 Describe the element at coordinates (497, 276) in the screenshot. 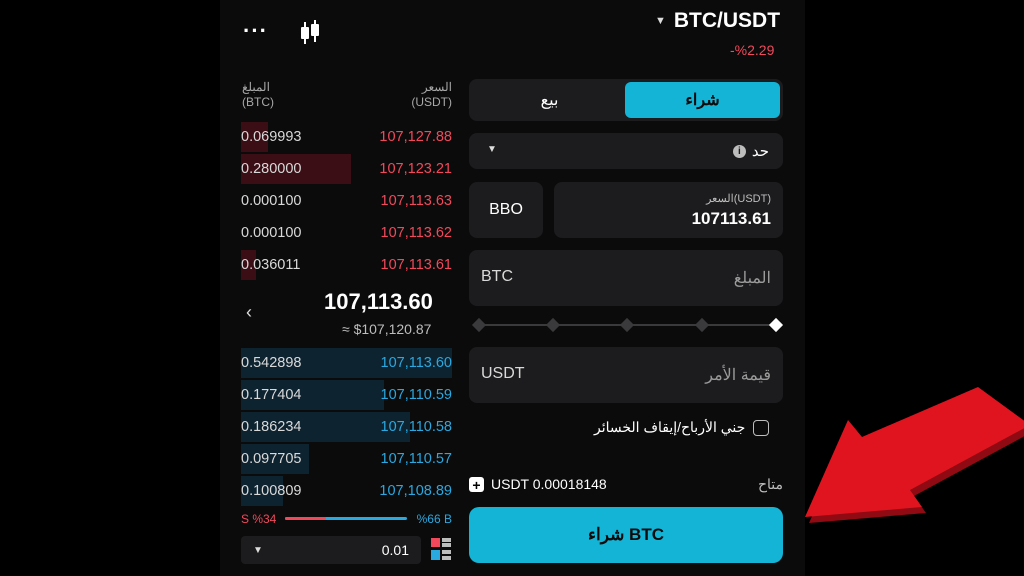

I see `amount-unit: BTC` at that location.